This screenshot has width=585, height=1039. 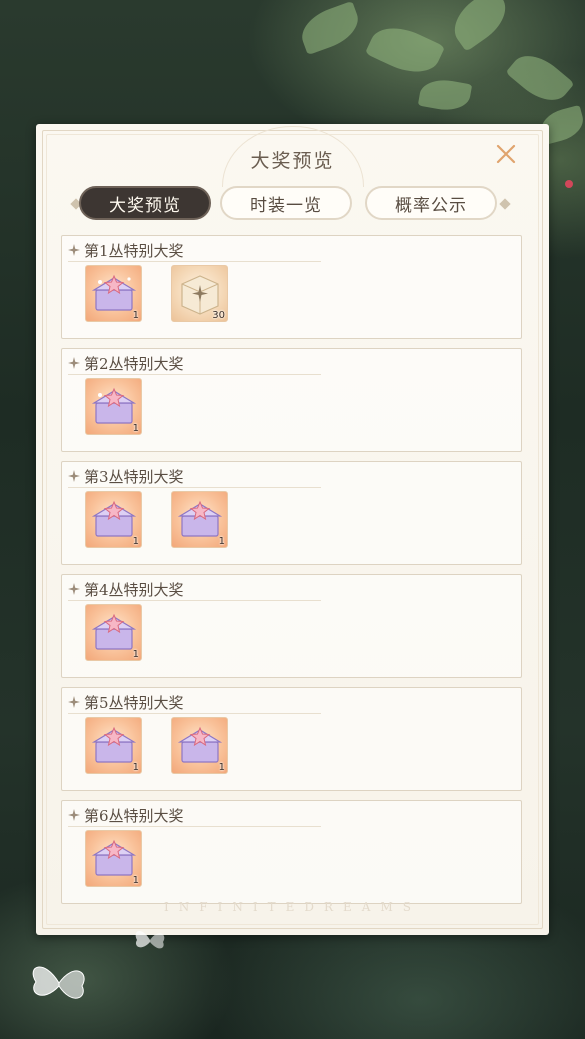 I want to click on tab-outfit-list: 时装一览, so click(x=286, y=203).